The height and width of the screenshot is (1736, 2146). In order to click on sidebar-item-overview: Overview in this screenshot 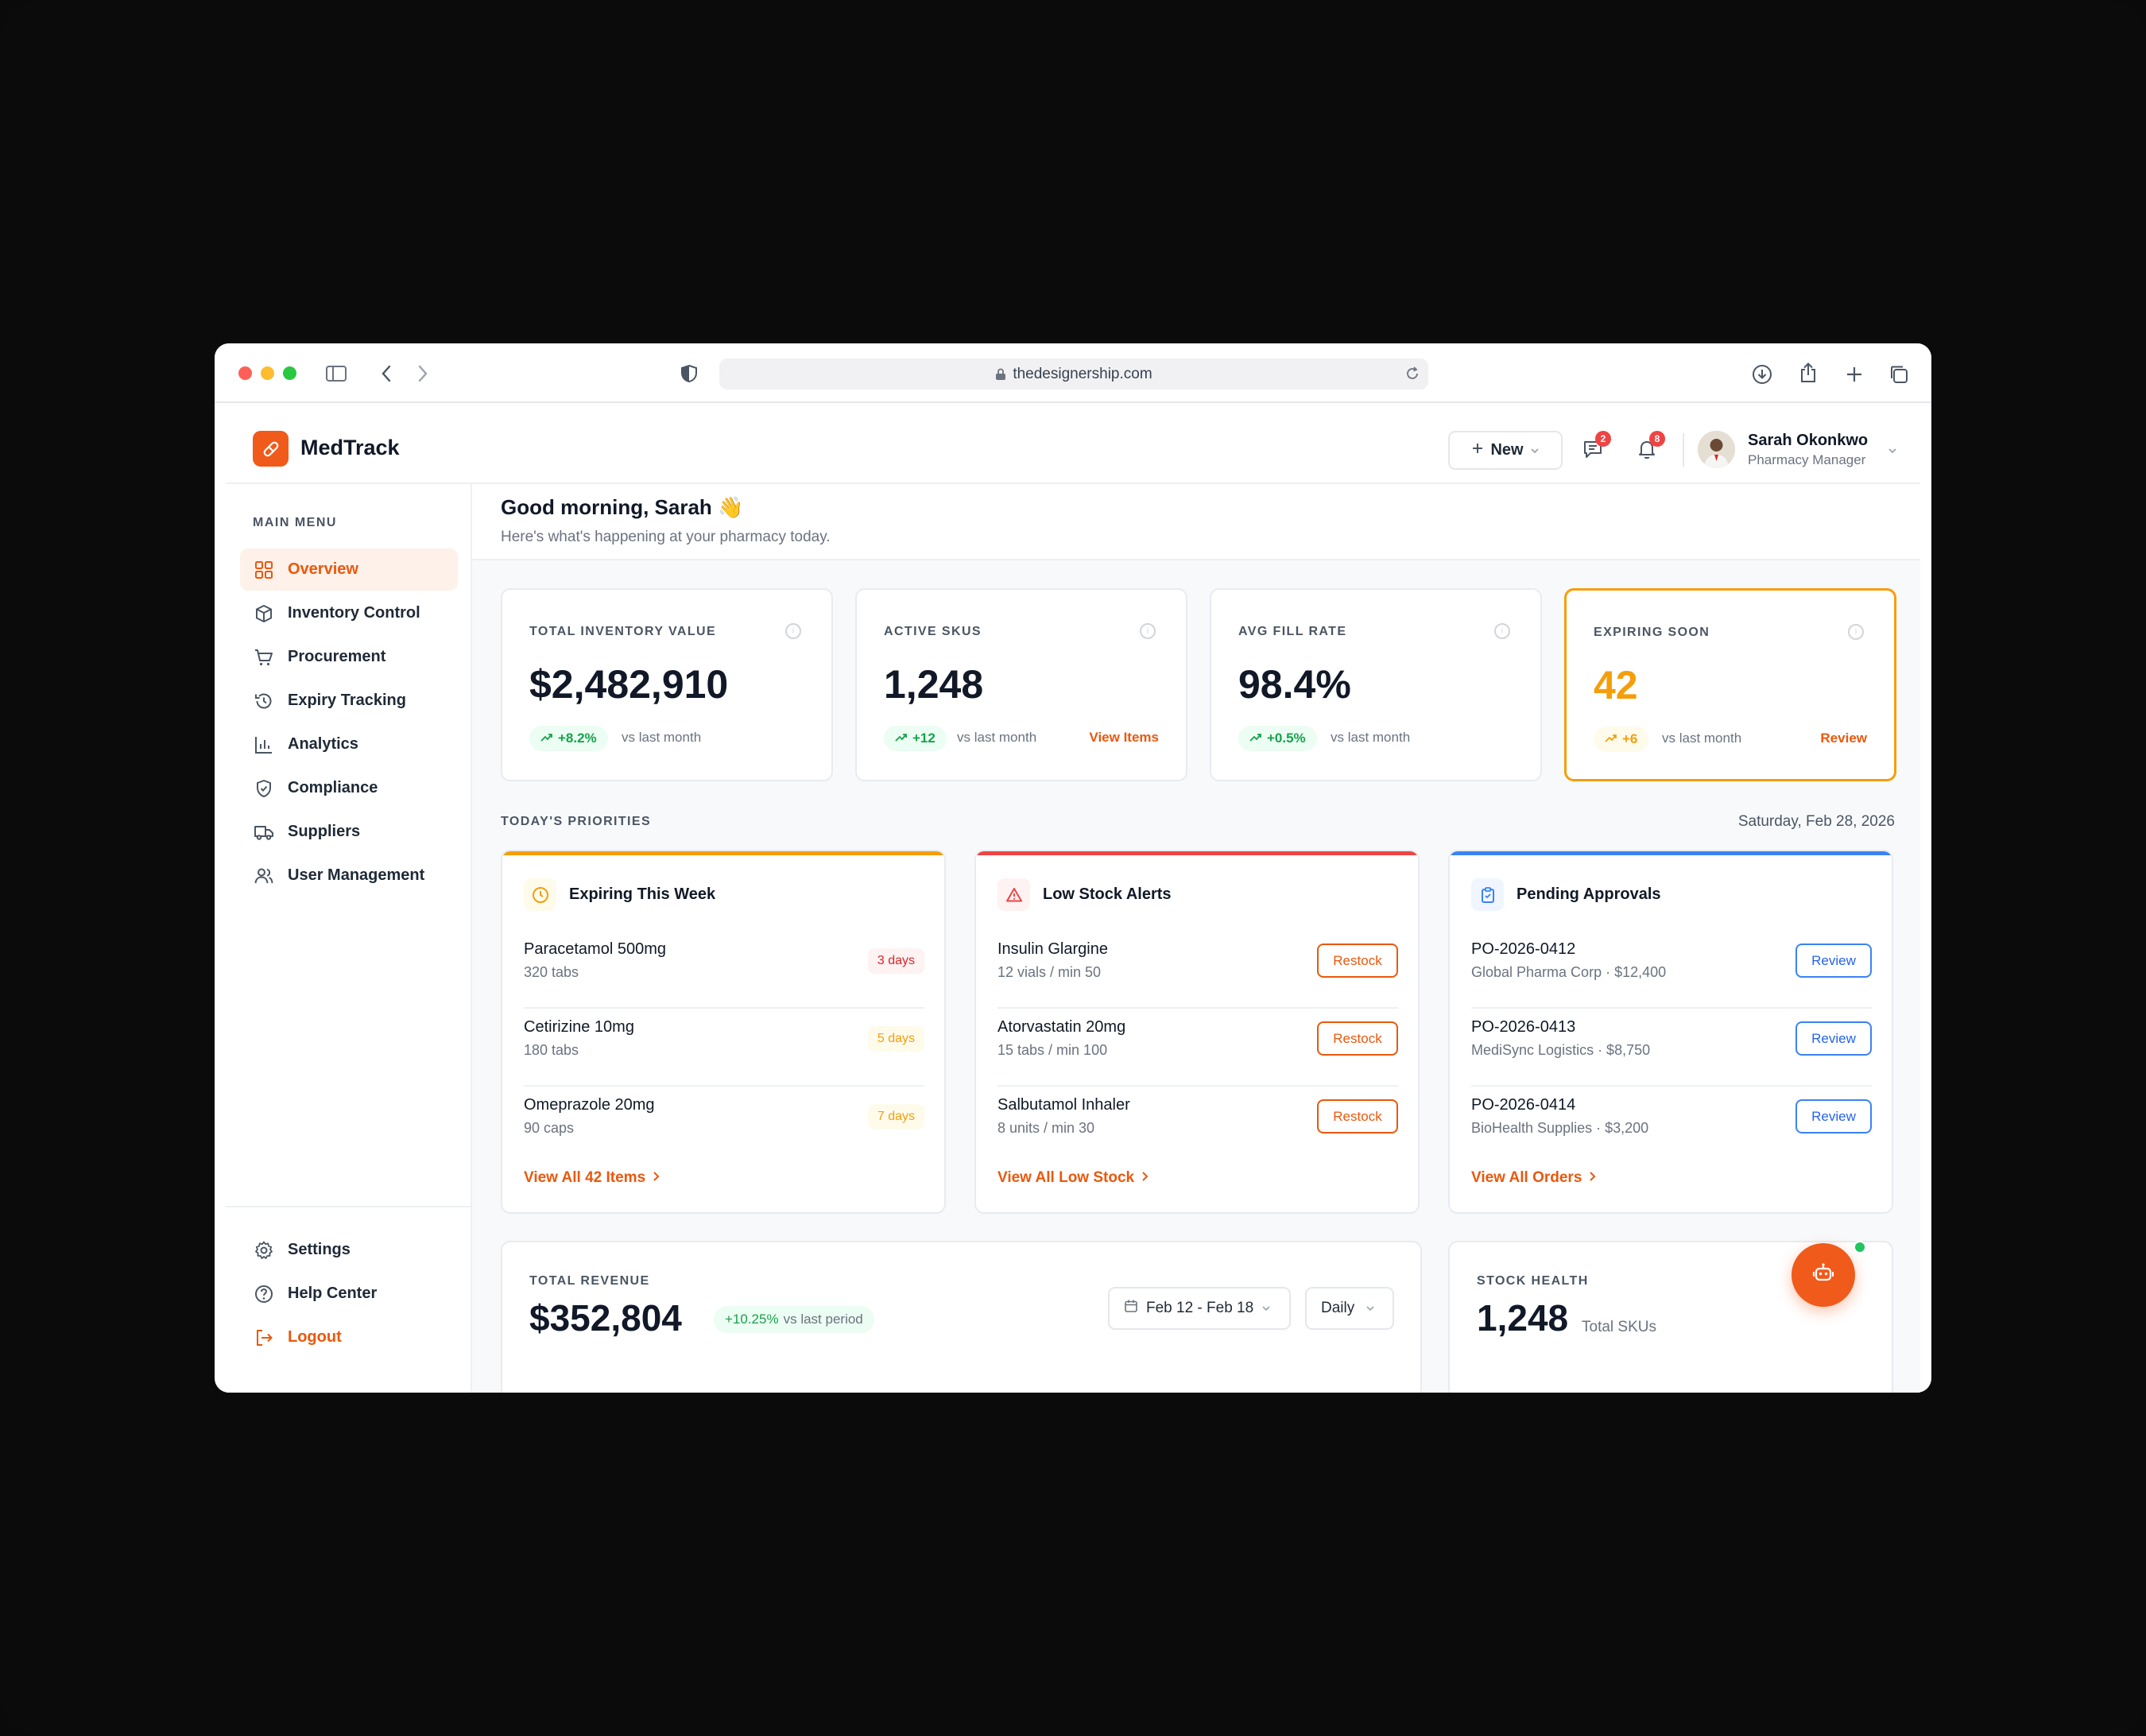, I will do `click(349, 569)`.